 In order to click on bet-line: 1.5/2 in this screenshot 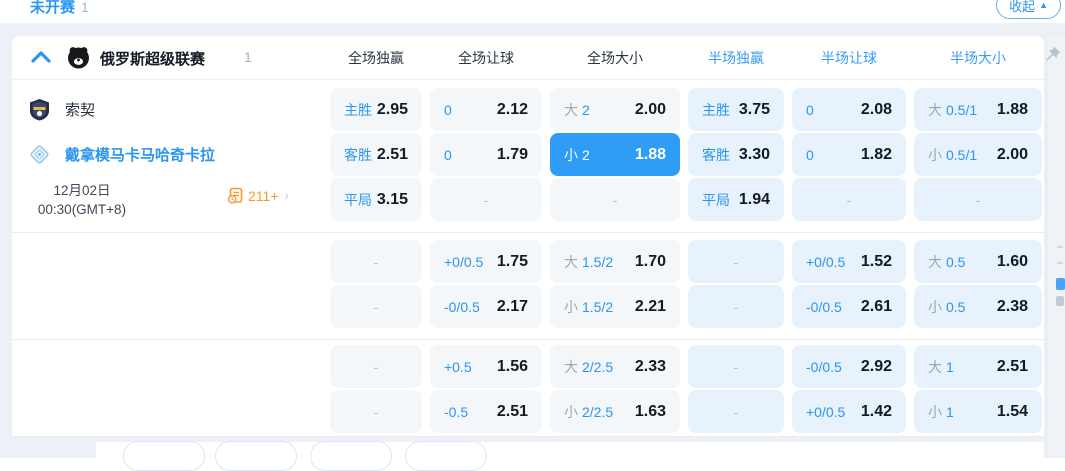, I will do `click(598, 306)`.